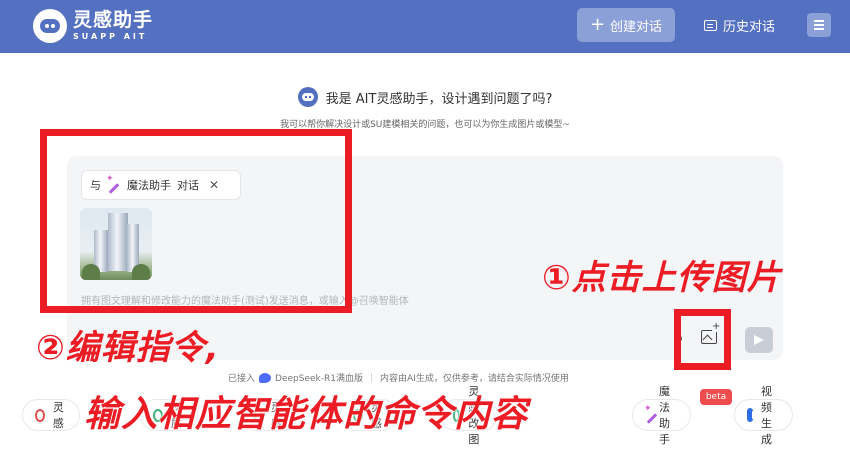 The height and width of the screenshot is (465, 850). I want to click on greeting-text: 我是 AIT灵感助手，设计遇到问题了吗?, so click(439, 99).